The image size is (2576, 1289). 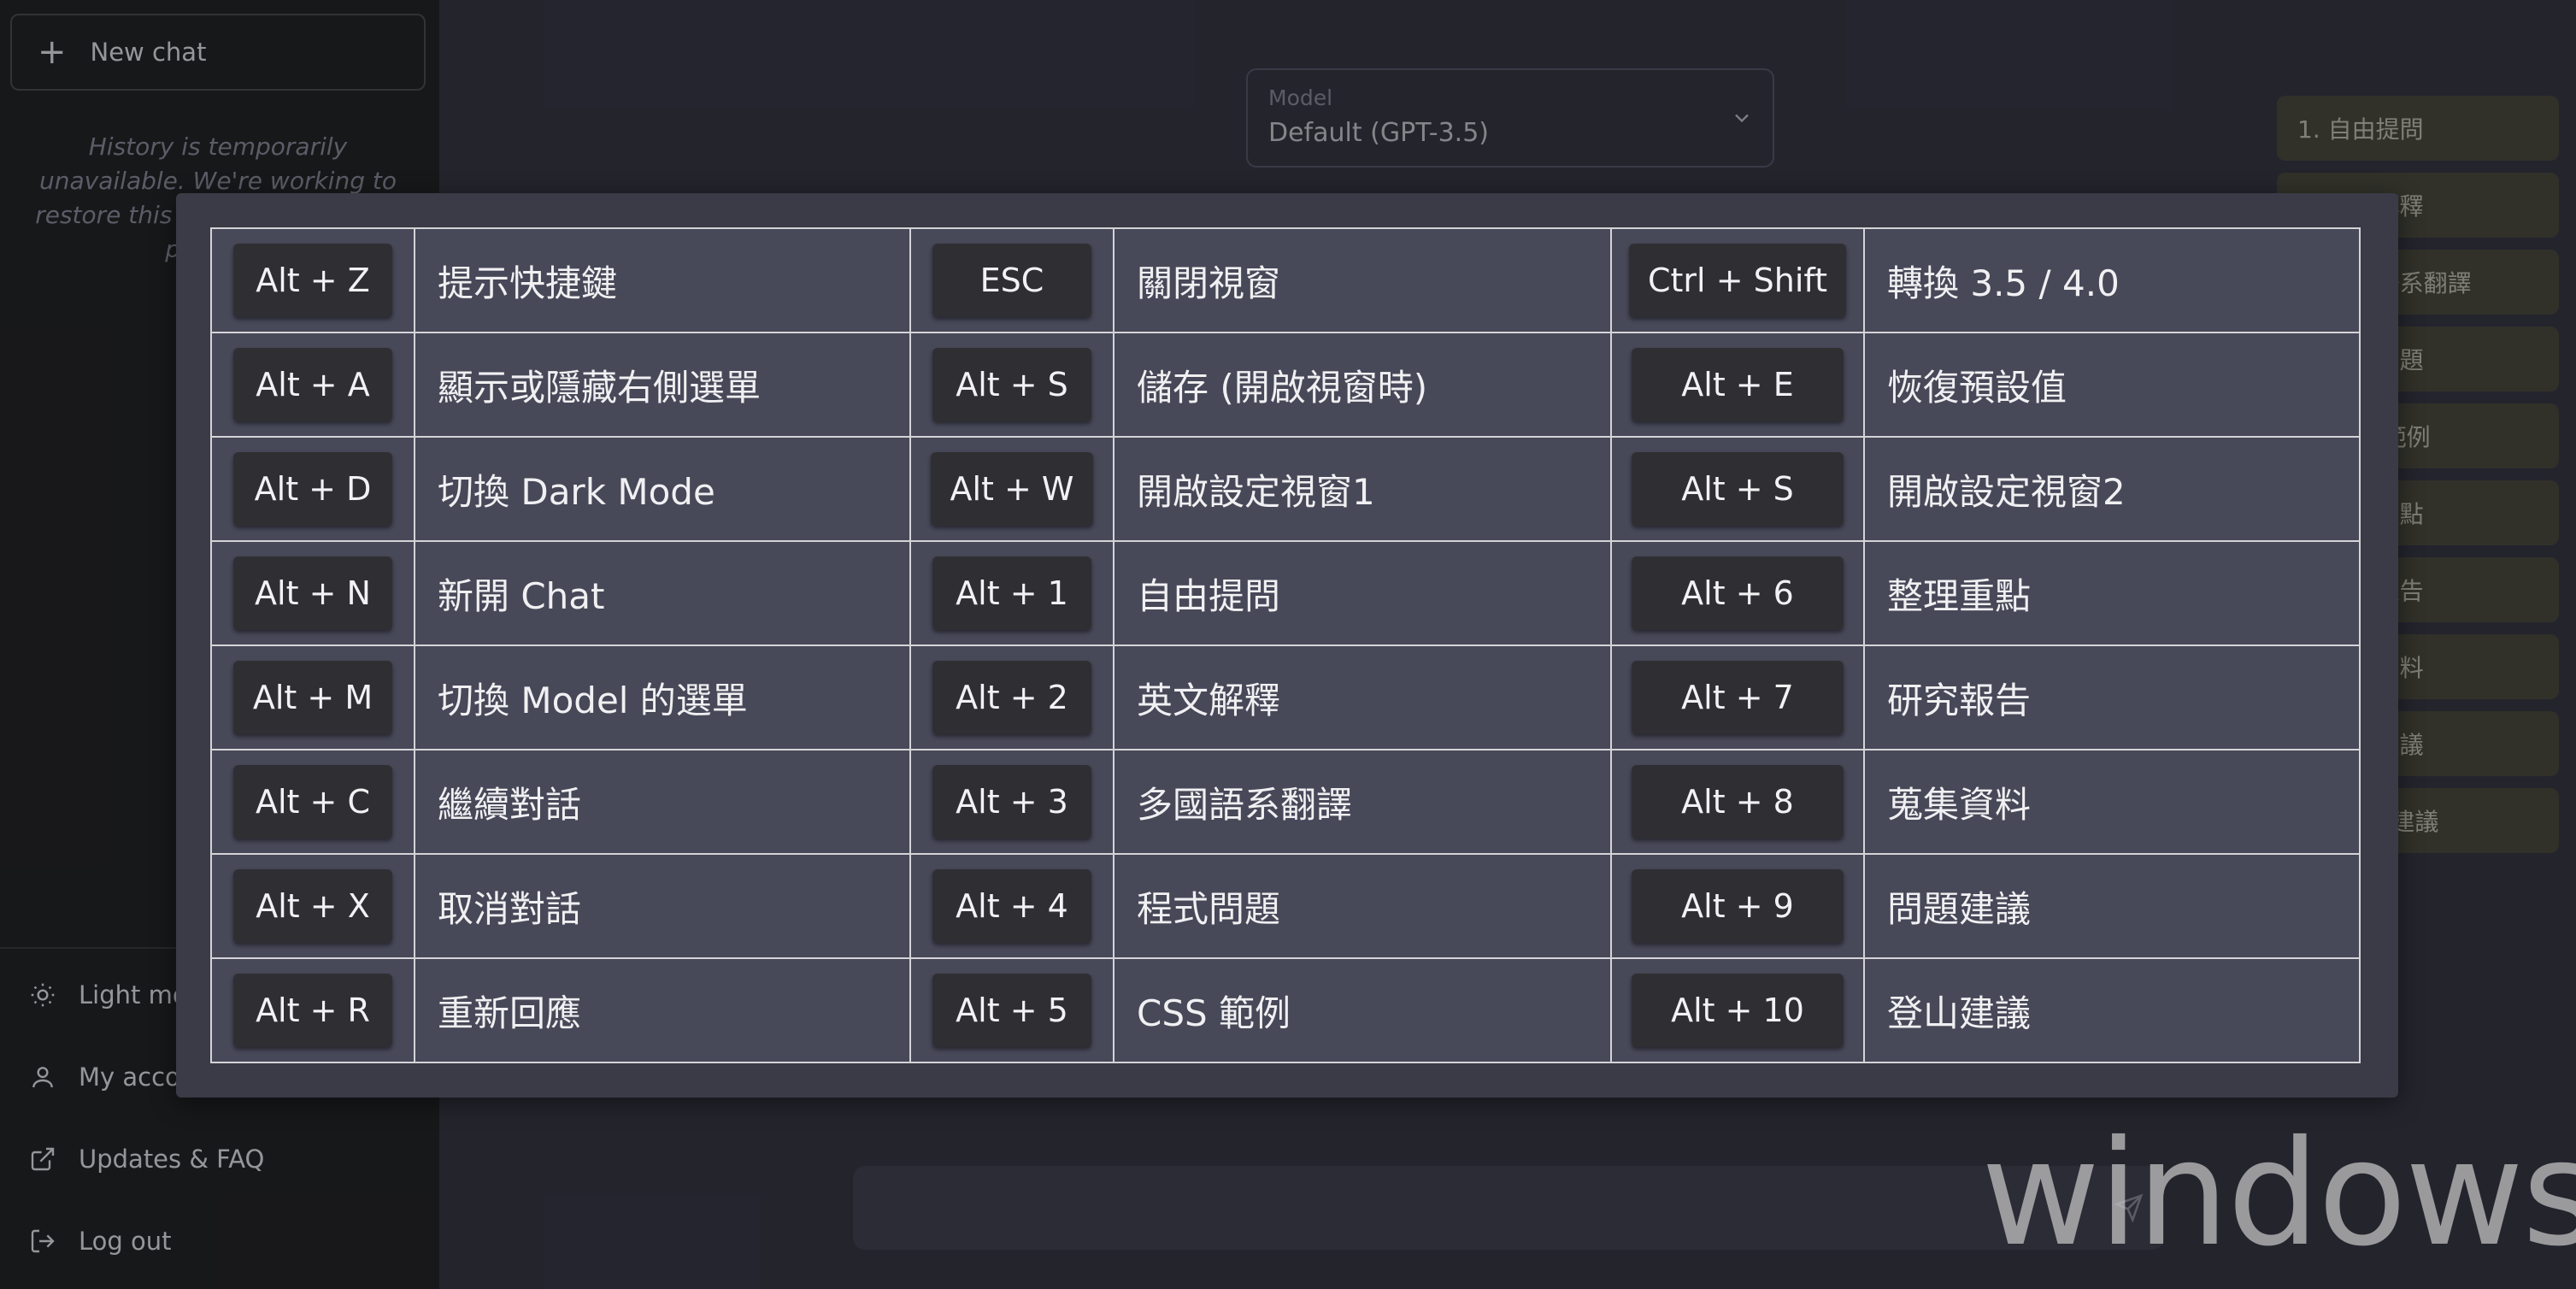 What do you see at coordinates (1362, 593) in the screenshot?
I see `shortcut-description: 自由提問` at bounding box center [1362, 593].